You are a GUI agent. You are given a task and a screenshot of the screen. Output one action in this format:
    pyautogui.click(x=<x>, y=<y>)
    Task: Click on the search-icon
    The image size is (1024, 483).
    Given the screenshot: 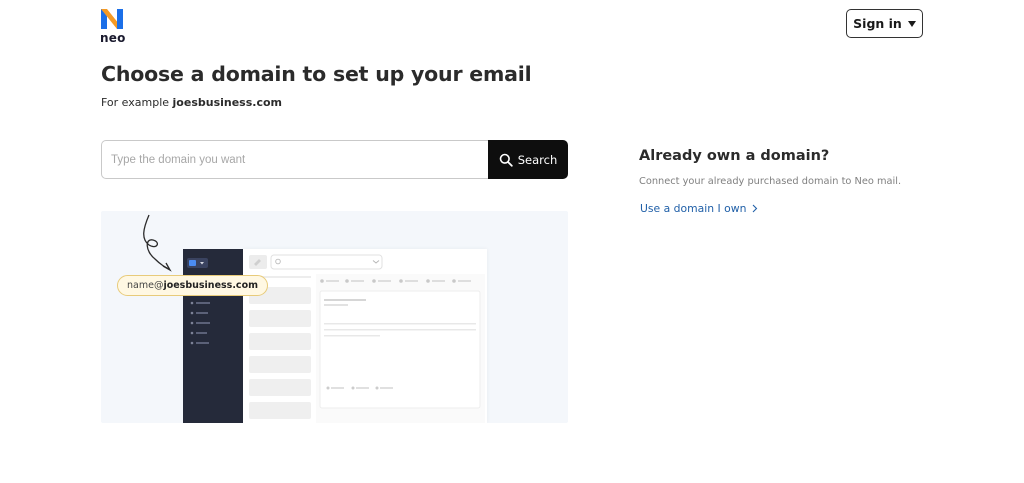 What is the action you would take?
    pyautogui.click(x=506, y=160)
    